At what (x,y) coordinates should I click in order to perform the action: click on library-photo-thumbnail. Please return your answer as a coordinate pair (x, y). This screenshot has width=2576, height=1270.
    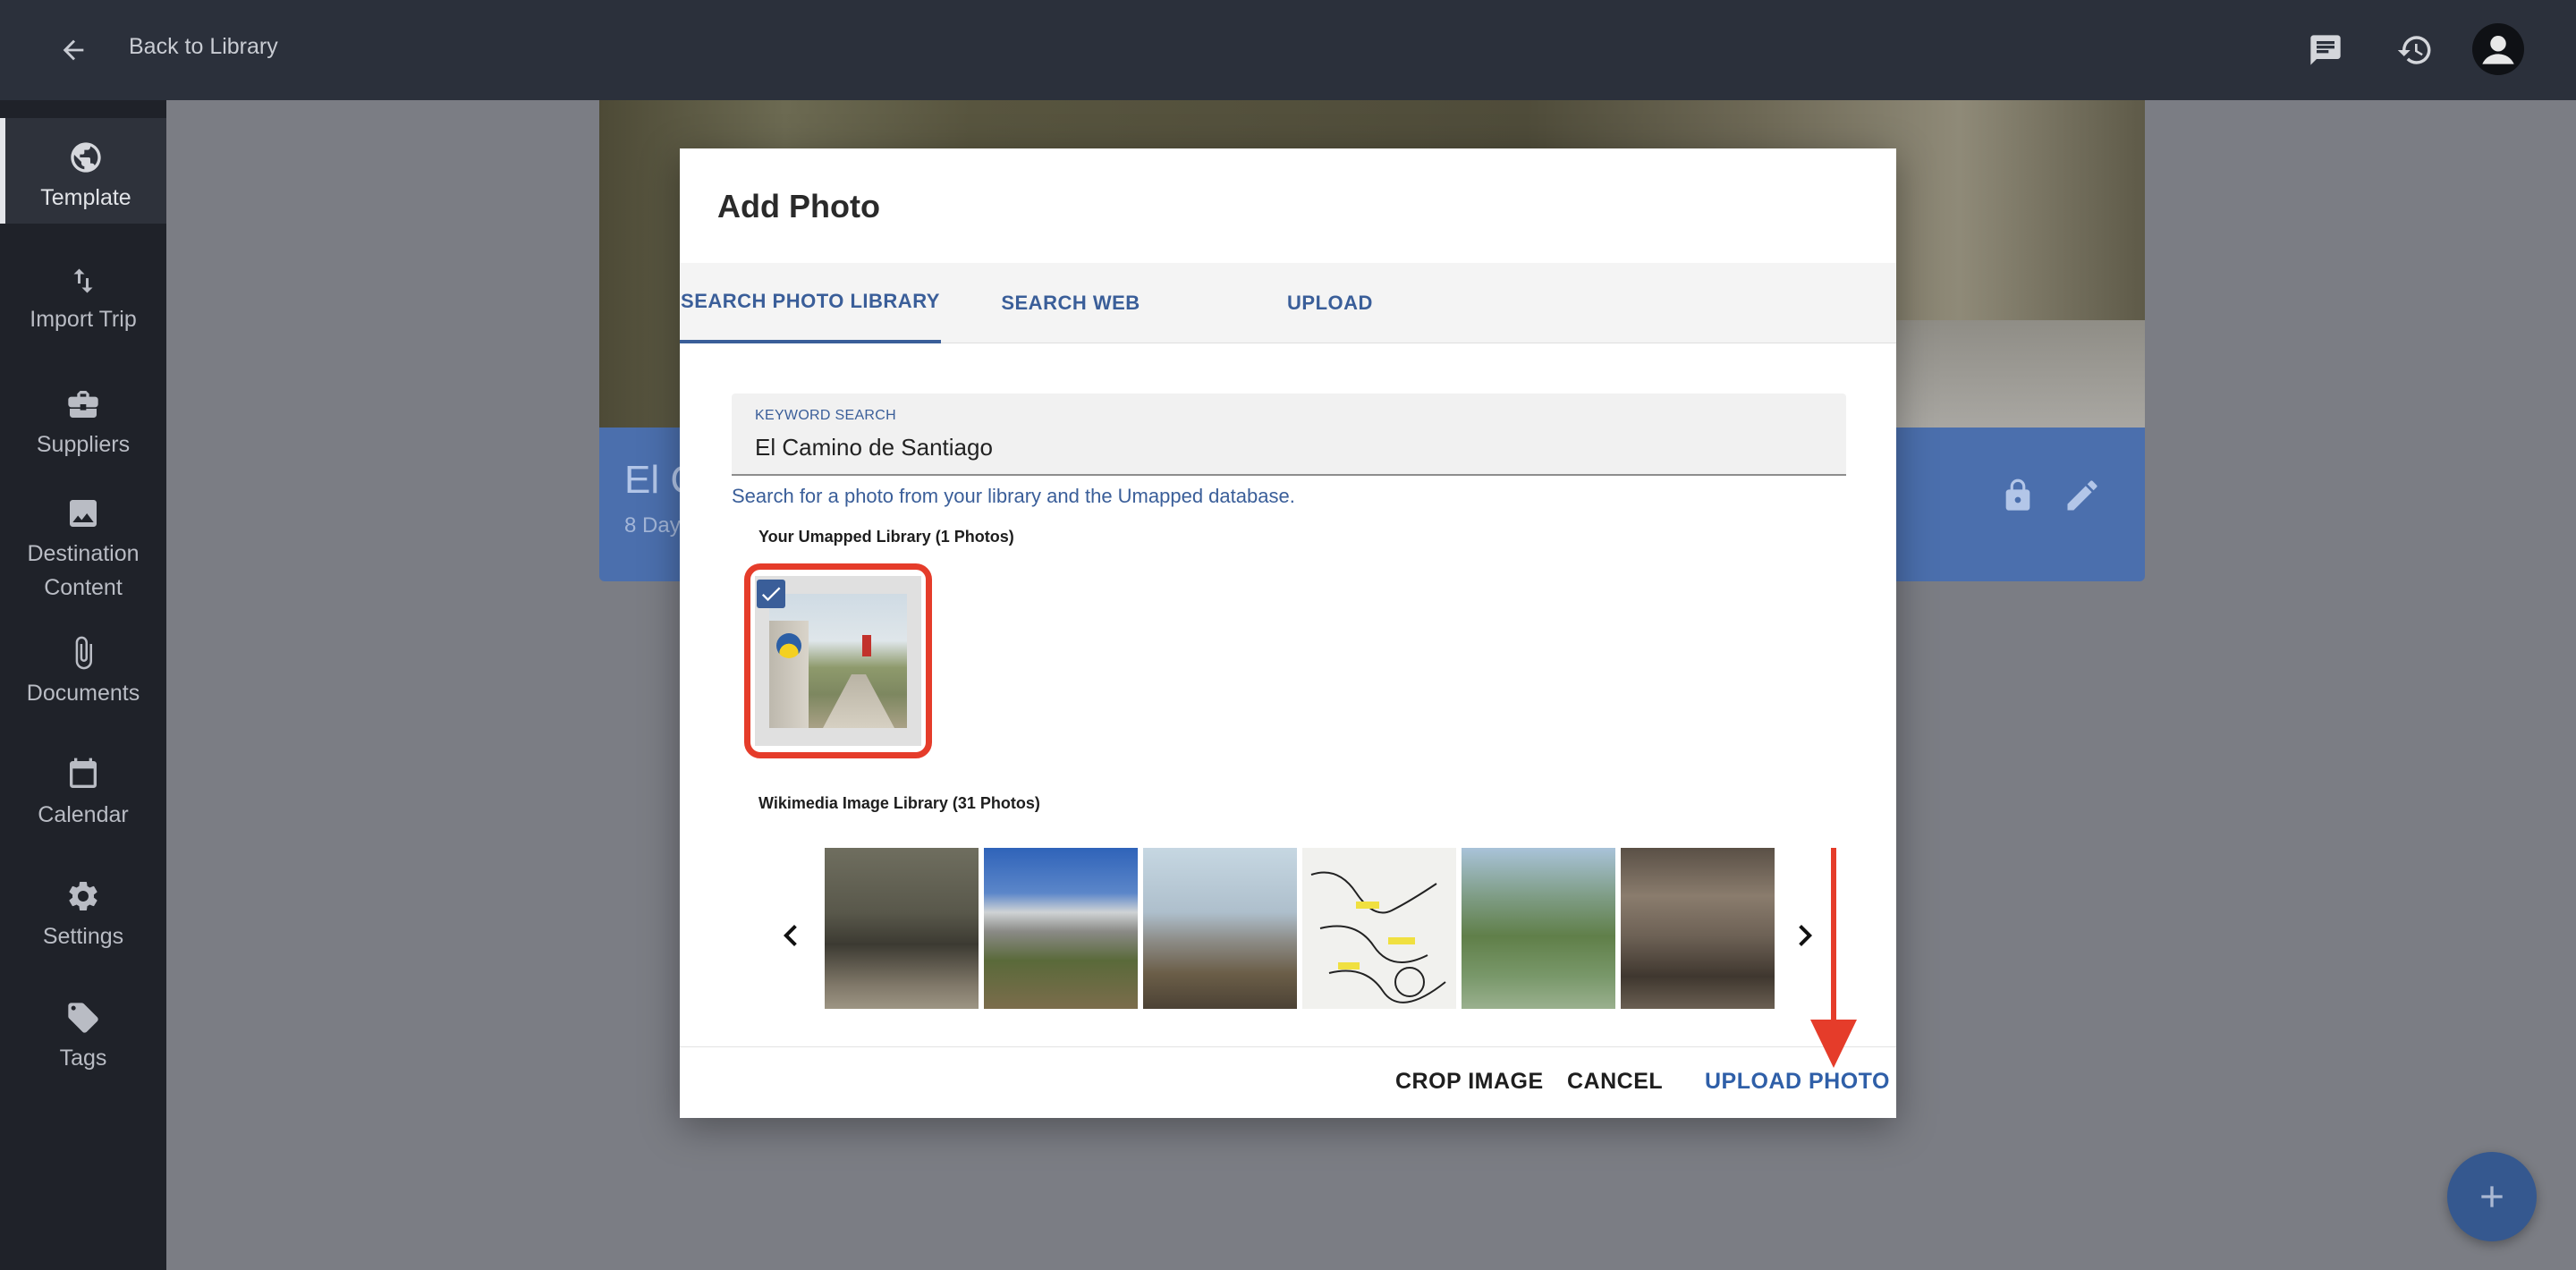
    Looking at the image, I should click on (838, 661).